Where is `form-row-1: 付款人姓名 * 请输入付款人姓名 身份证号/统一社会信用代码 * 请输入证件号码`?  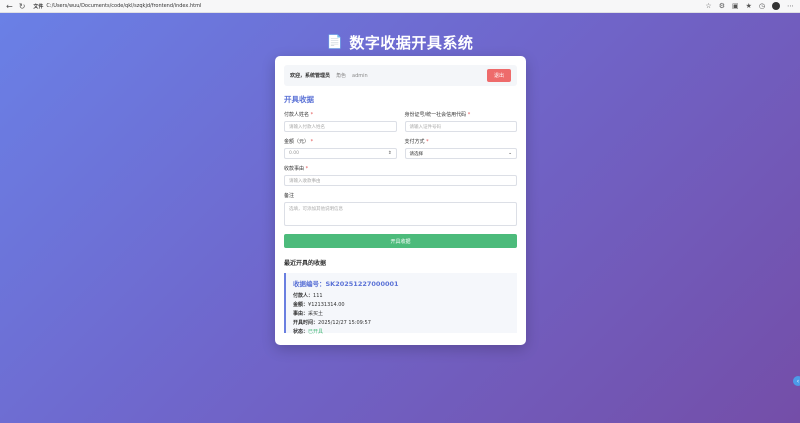
form-row-1: 付款人姓名 * 请输入付款人姓名 身份证号/统一社会信用代码 * 请输入证件号码 is located at coordinates (400, 118).